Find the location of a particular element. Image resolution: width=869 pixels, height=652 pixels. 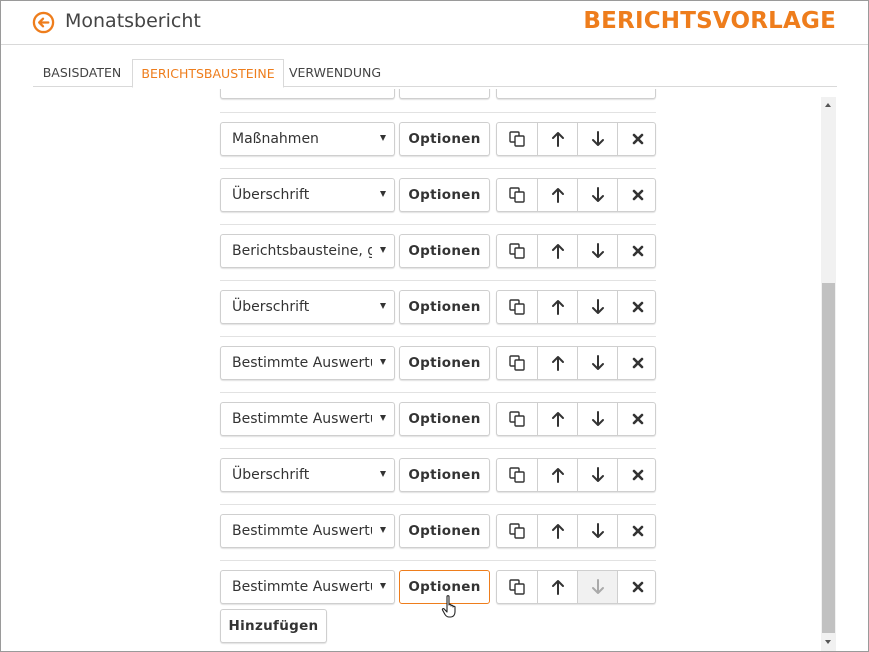

block-select-value: Maßnahmen is located at coordinates (275, 139).